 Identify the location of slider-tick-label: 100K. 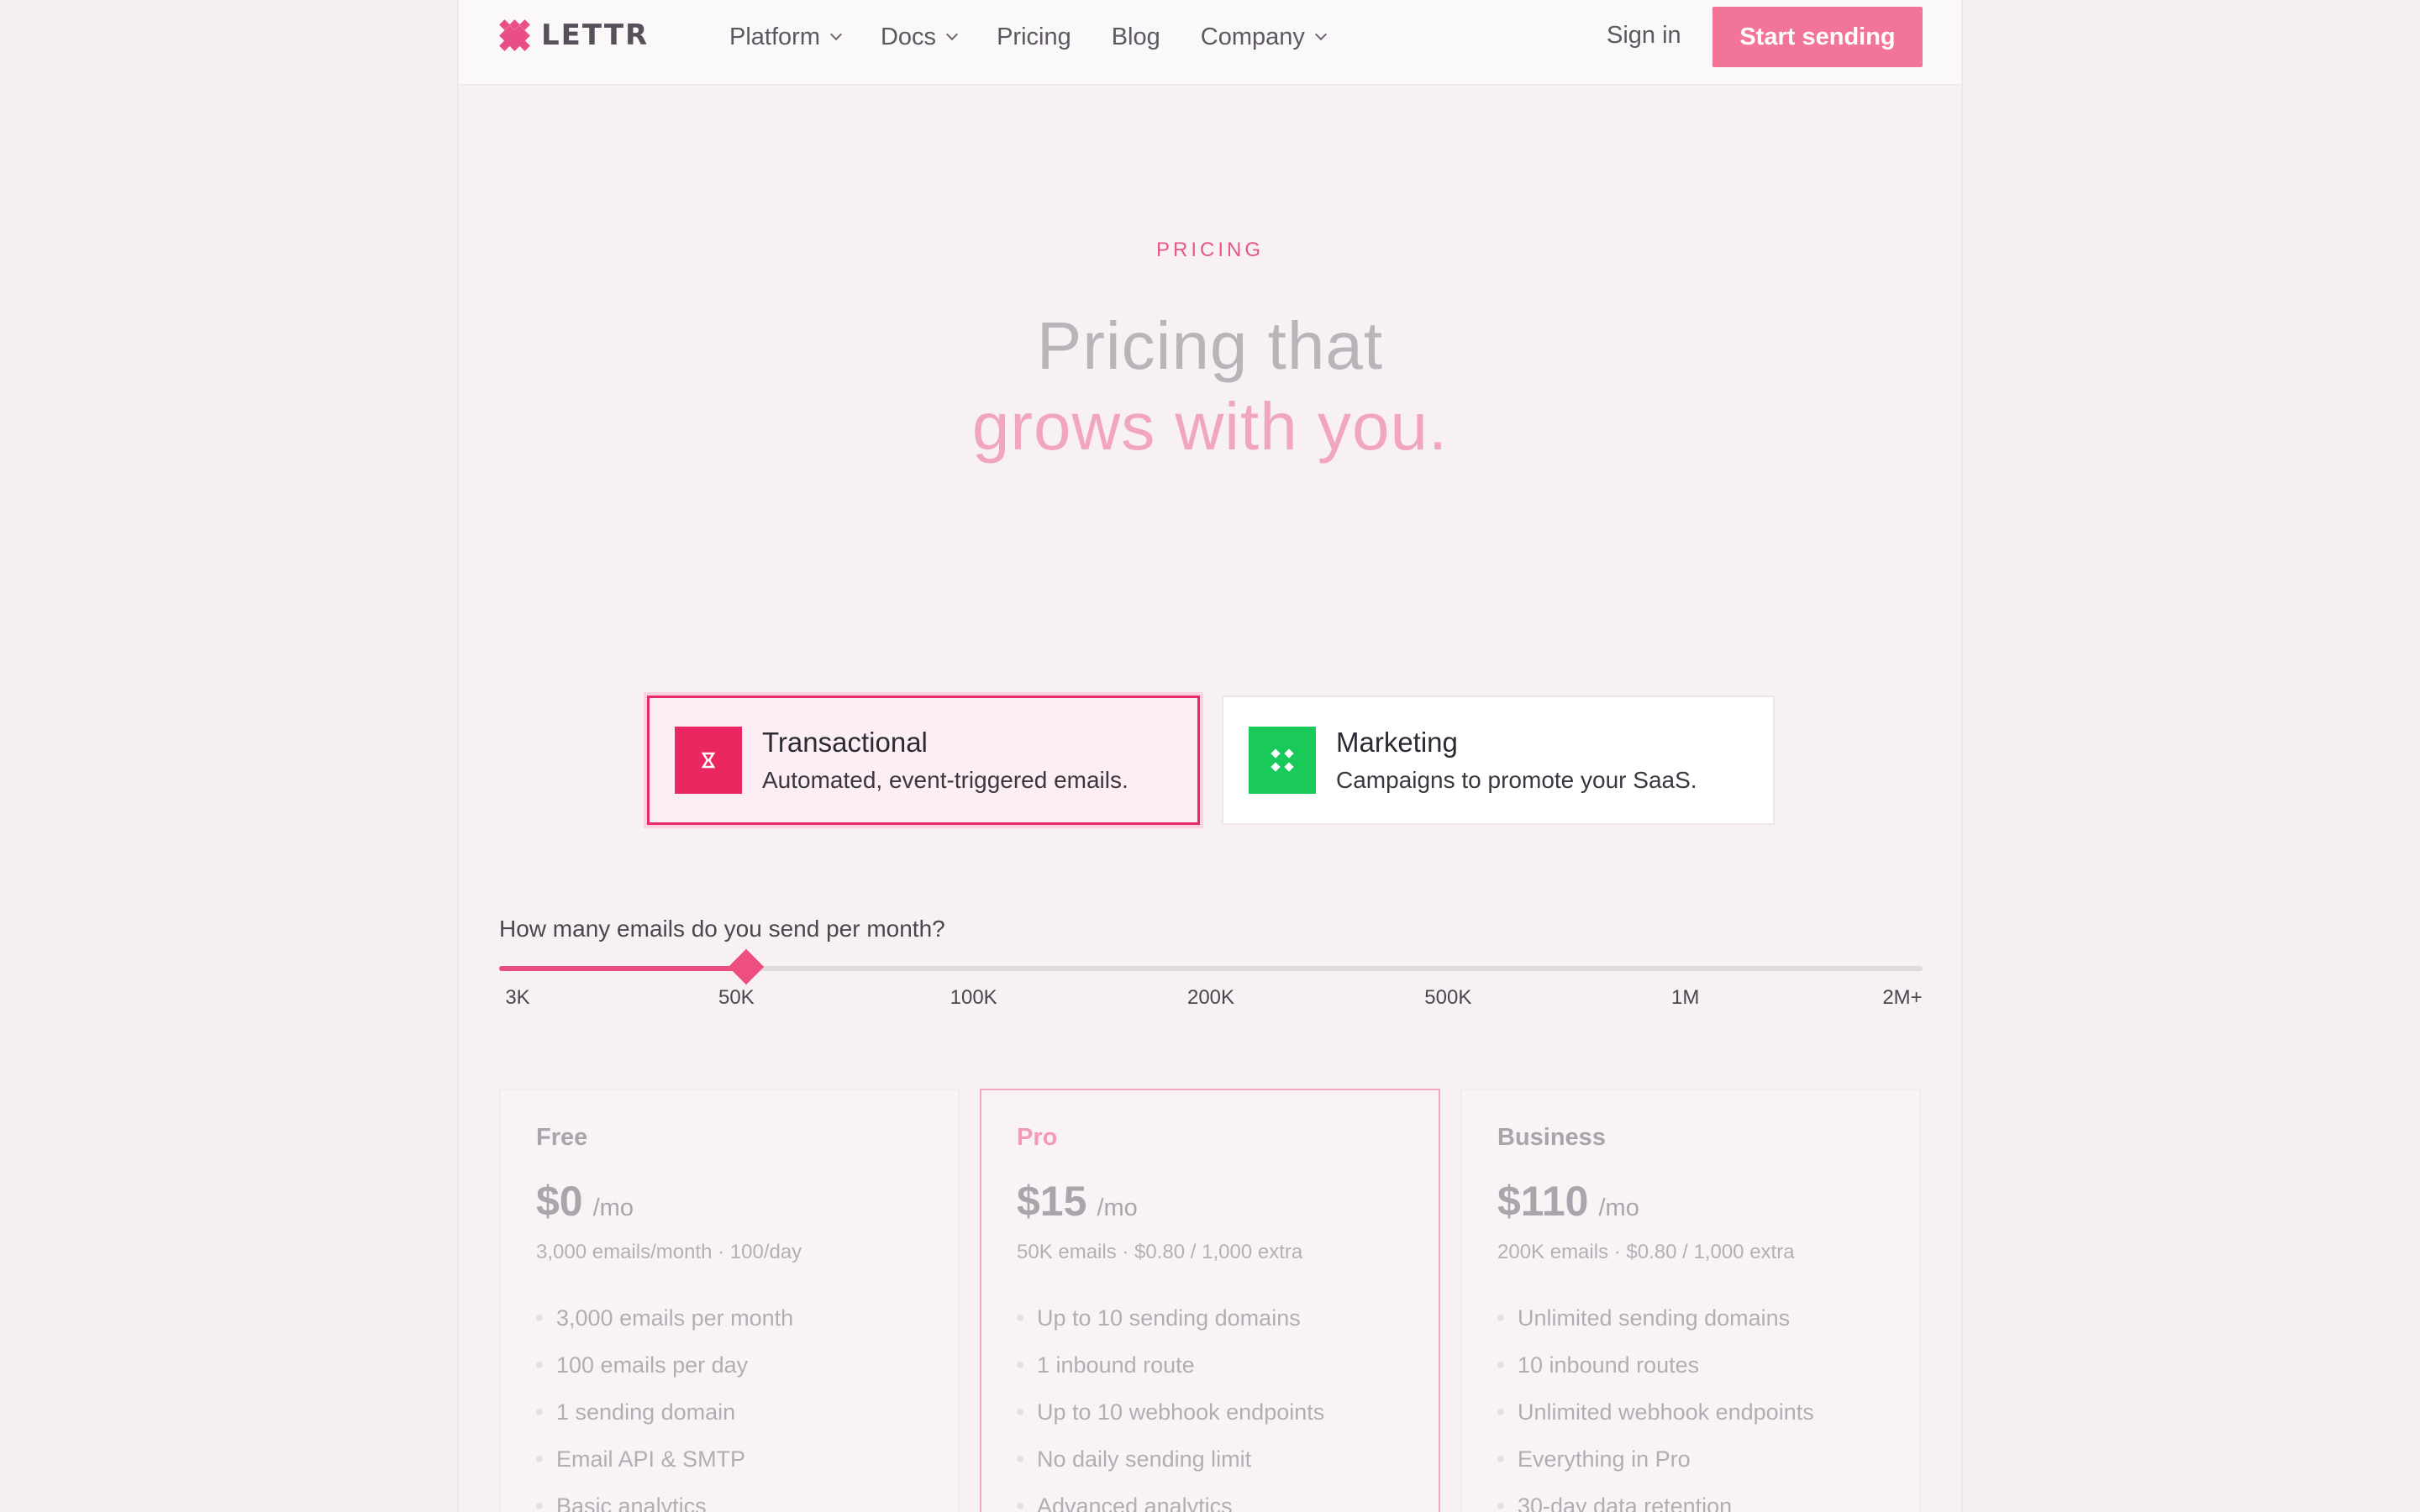
(973, 997).